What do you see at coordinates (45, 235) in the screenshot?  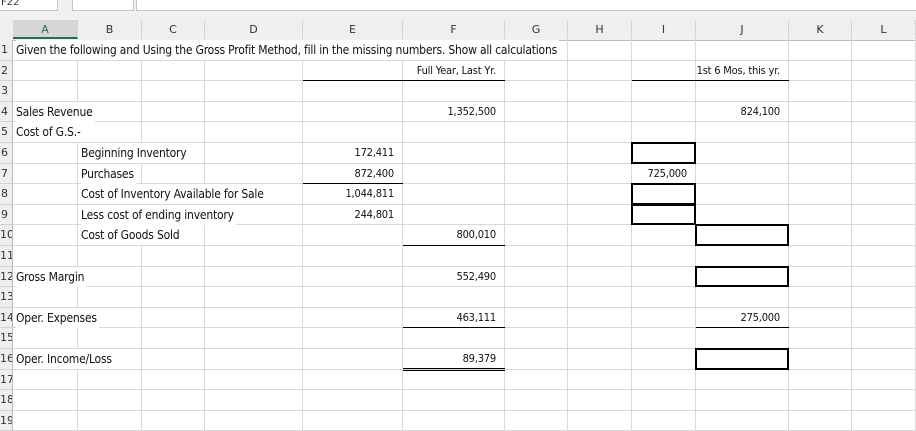 I see `cell-A10` at bounding box center [45, 235].